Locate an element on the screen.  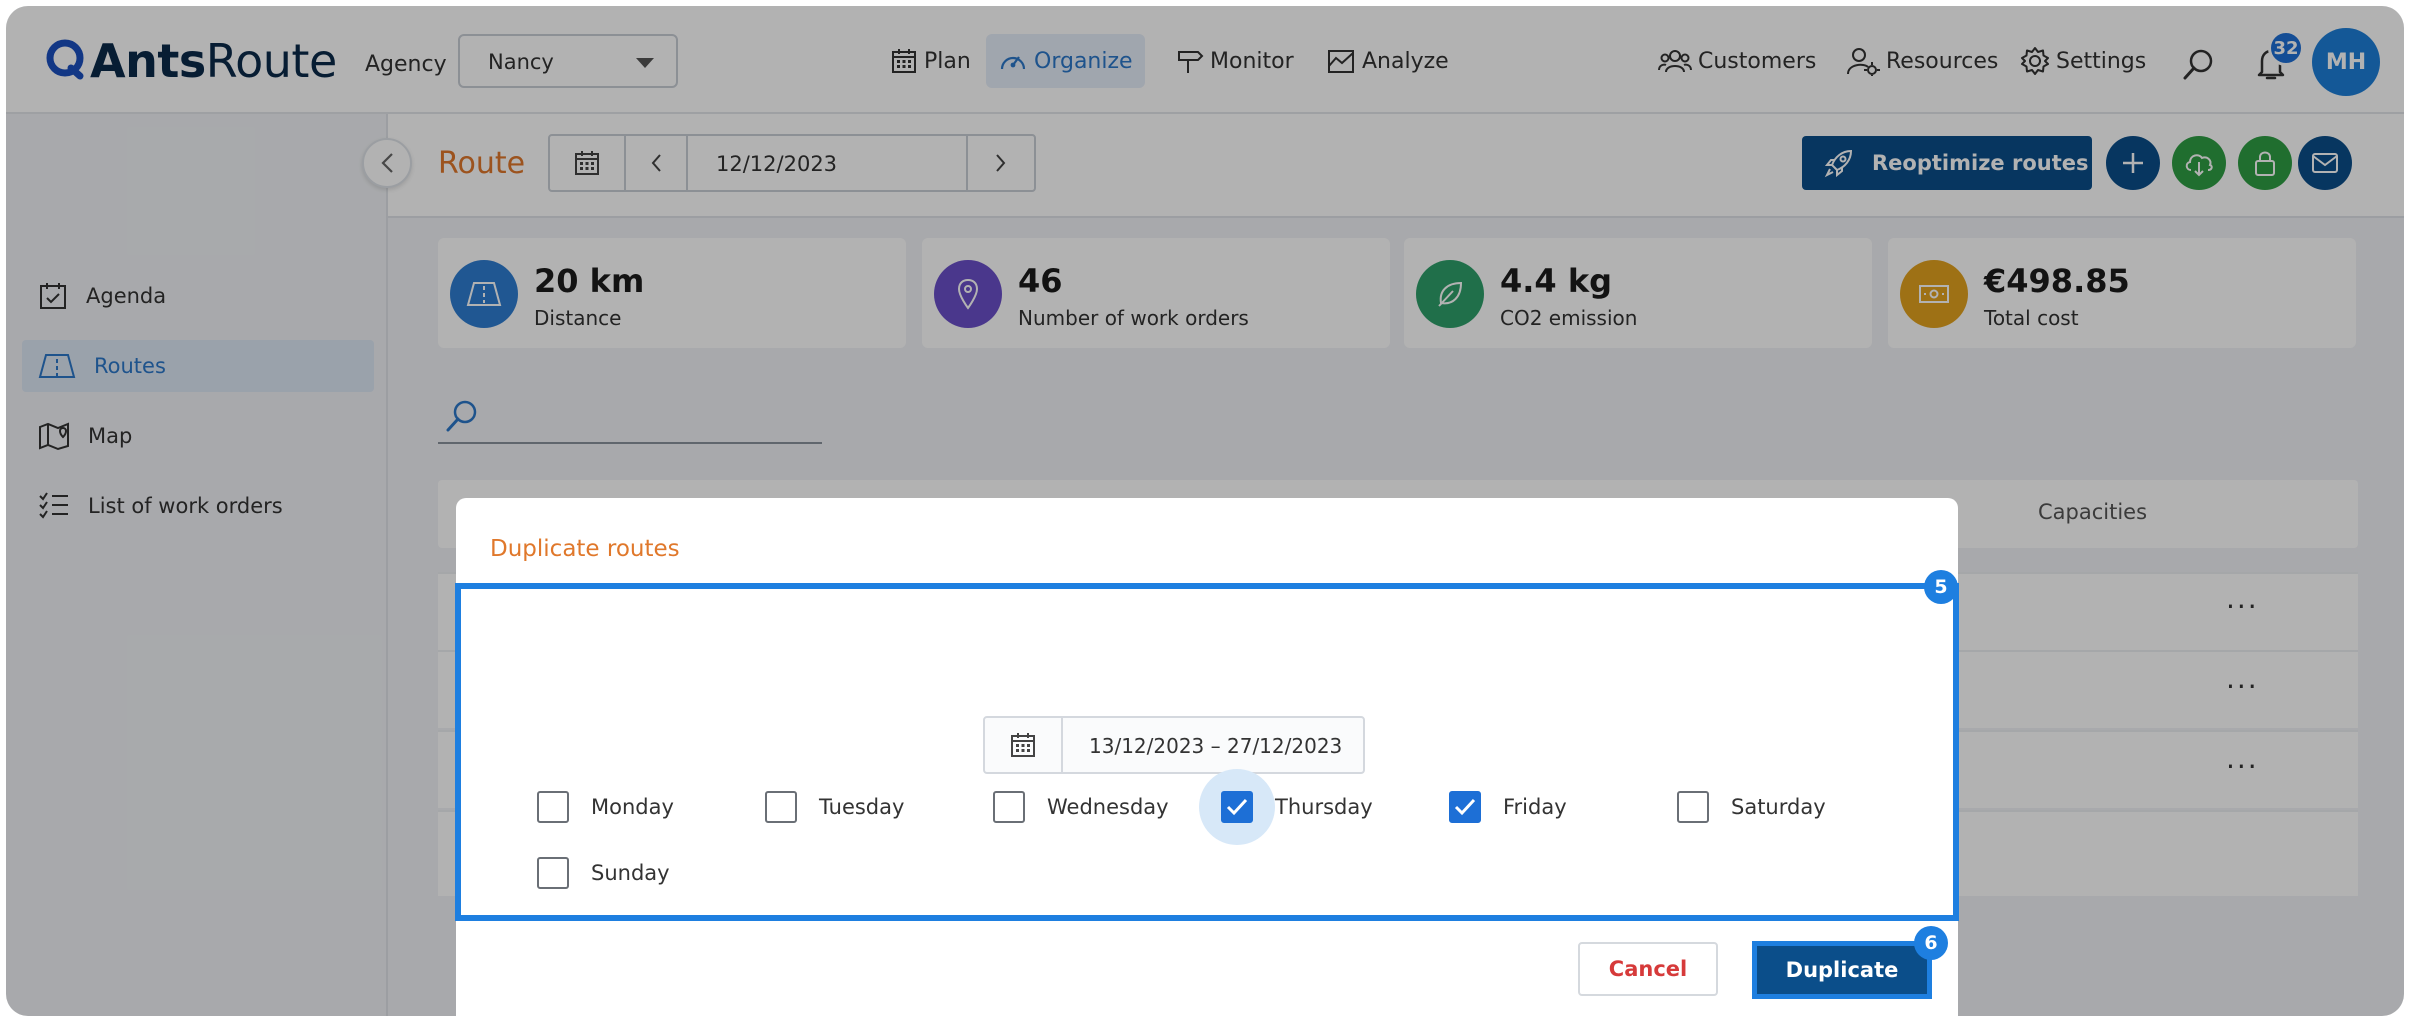
day-label: Saturday is located at coordinates (1778, 807).